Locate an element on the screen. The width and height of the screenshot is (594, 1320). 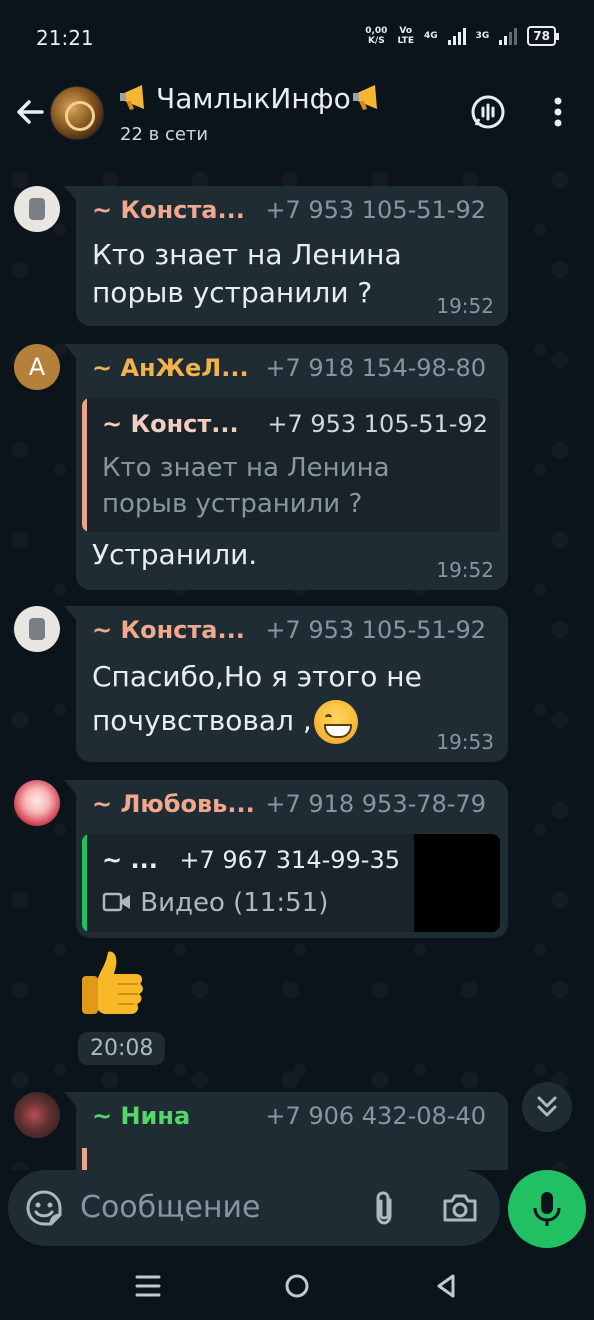
net-speed-value: 0,00 is located at coordinates (376, 31).